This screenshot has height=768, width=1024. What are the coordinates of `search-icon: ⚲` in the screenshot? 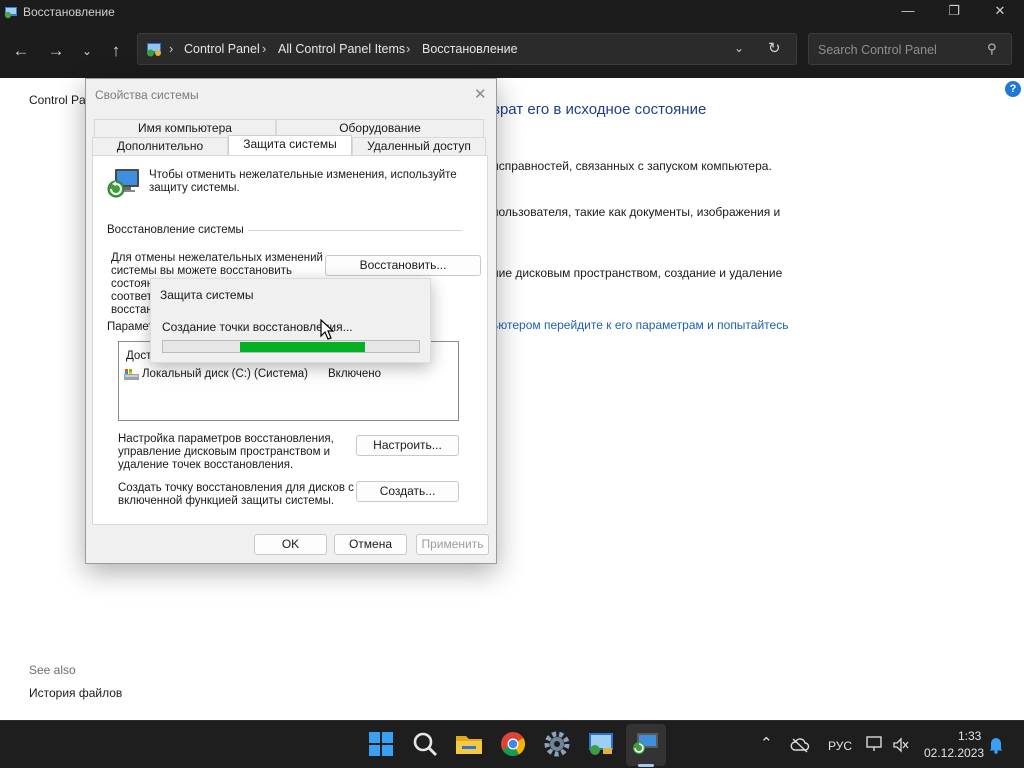 It's located at (992, 49).